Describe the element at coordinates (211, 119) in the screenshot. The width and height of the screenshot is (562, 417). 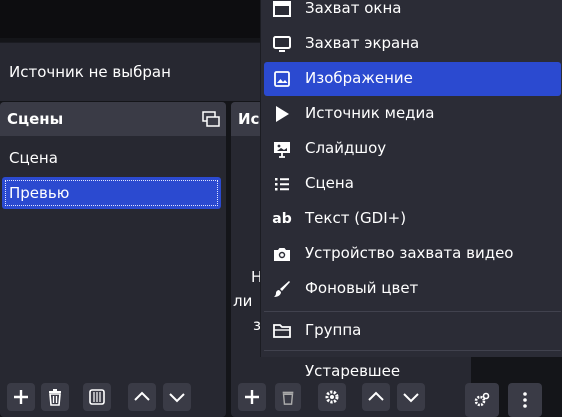
I see `undock-icon` at that location.